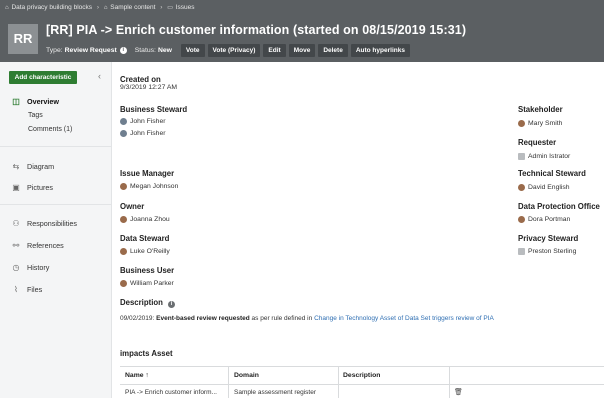 The width and height of the screenshot is (604, 398). Describe the element at coordinates (16, 223) in the screenshot. I see `people-icon: ⚇` at that location.